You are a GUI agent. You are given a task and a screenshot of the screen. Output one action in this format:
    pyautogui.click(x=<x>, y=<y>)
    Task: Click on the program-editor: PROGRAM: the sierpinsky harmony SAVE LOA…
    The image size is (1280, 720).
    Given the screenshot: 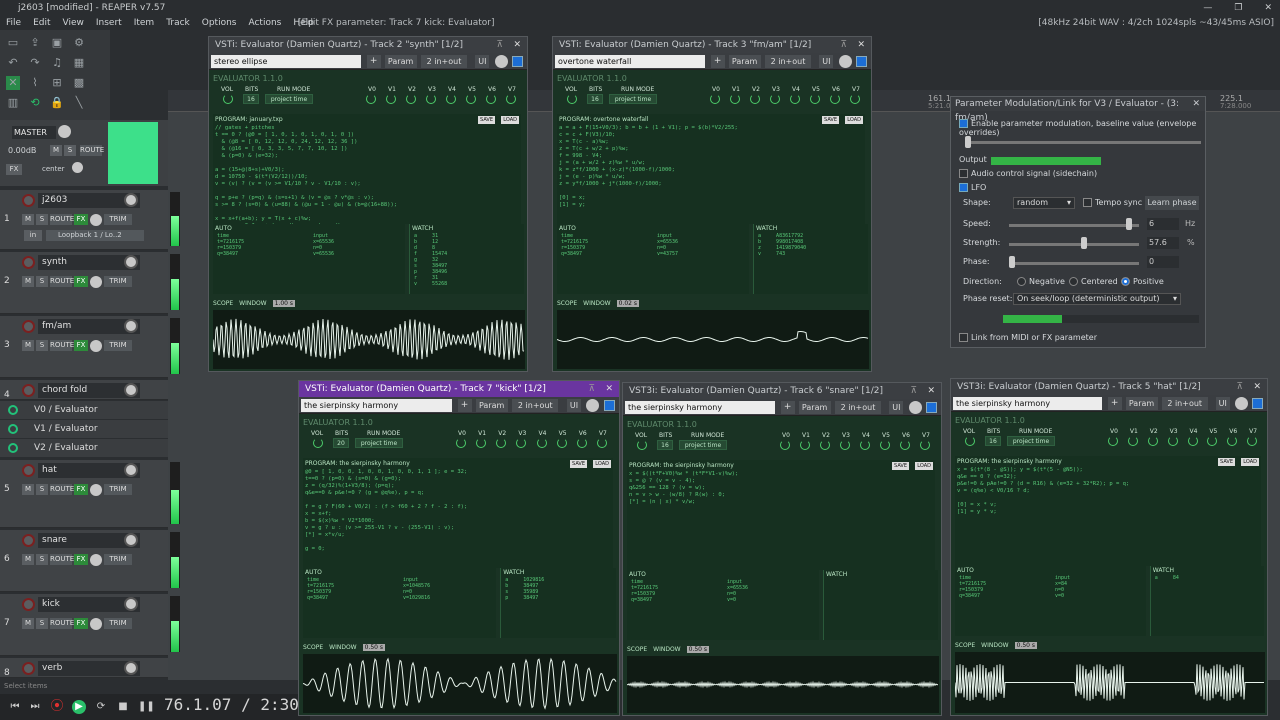 What is the action you would take?
    pyautogui.click(x=1108, y=511)
    